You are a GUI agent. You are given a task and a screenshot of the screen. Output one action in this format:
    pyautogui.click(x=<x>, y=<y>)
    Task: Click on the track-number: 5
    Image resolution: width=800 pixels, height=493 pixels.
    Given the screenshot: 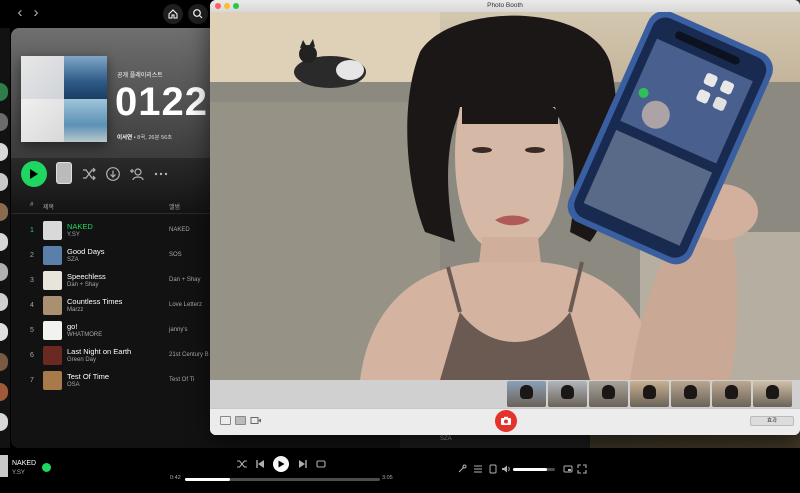 What is the action you would take?
    pyautogui.click(x=32, y=330)
    